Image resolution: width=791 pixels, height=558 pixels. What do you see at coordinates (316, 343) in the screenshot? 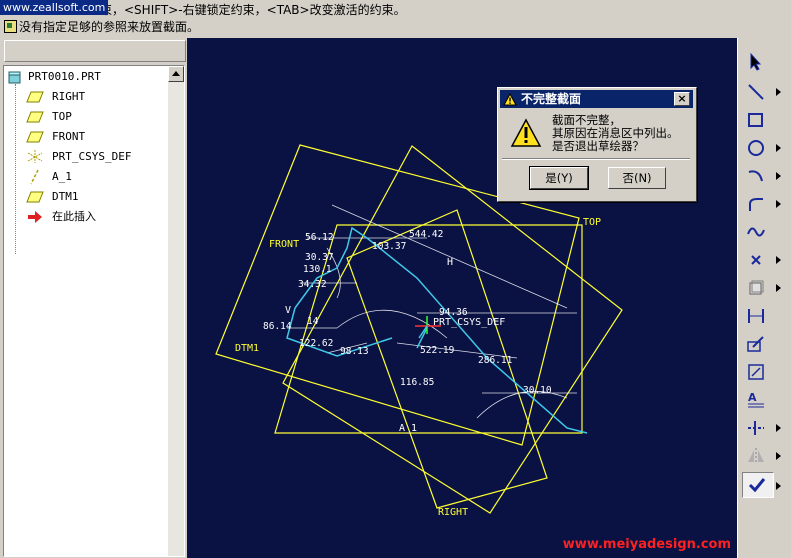
I see `dimension-text: 122.62` at bounding box center [316, 343].